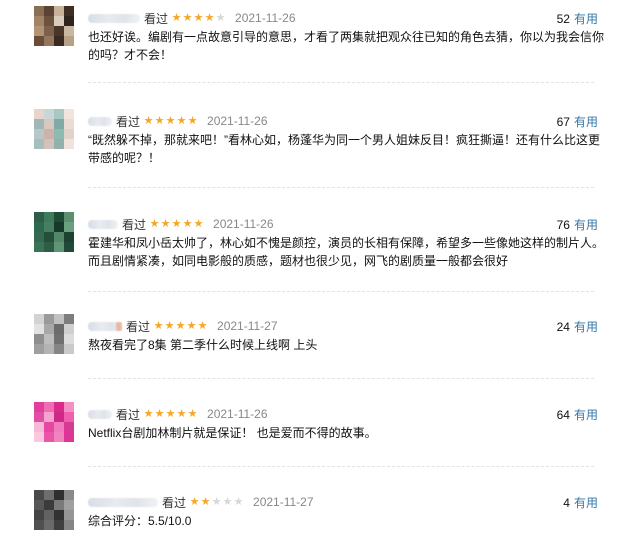 The height and width of the screenshot is (549, 640). Describe the element at coordinates (283, 502) in the screenshot. I see `review-date: 2021-11-27` at that location.